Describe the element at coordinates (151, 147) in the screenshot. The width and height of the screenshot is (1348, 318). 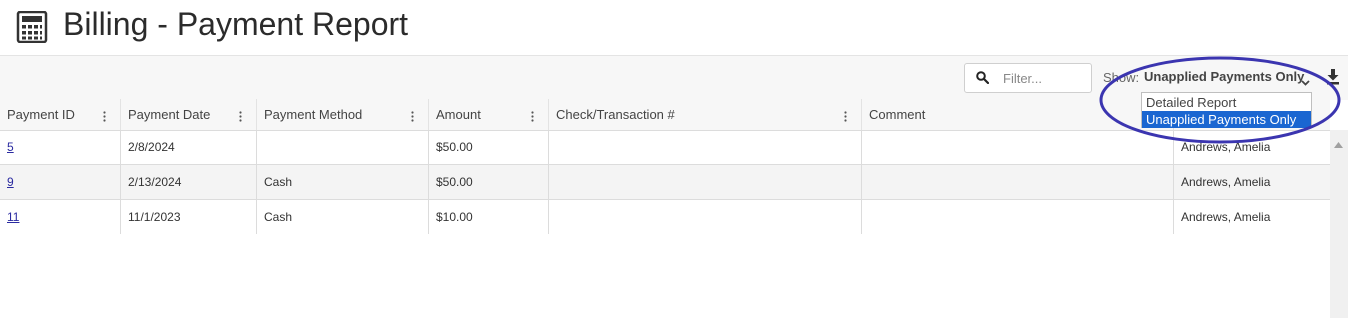
I see `payment-date: 2/8/2024` at that location.